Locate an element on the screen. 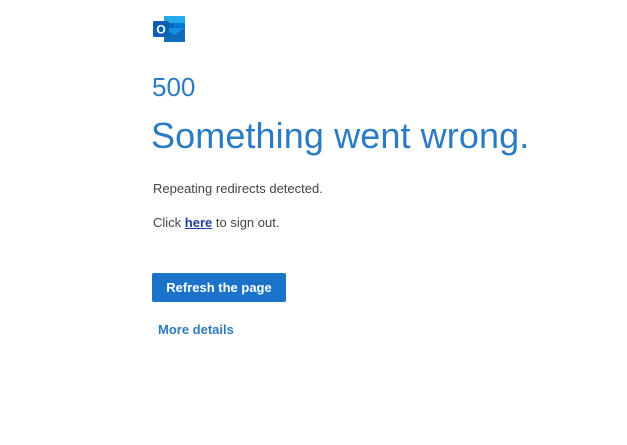 The width and height of the screenshot is (627, 445). error-headline: Something went wrong. is located at coordinates (340, 135).